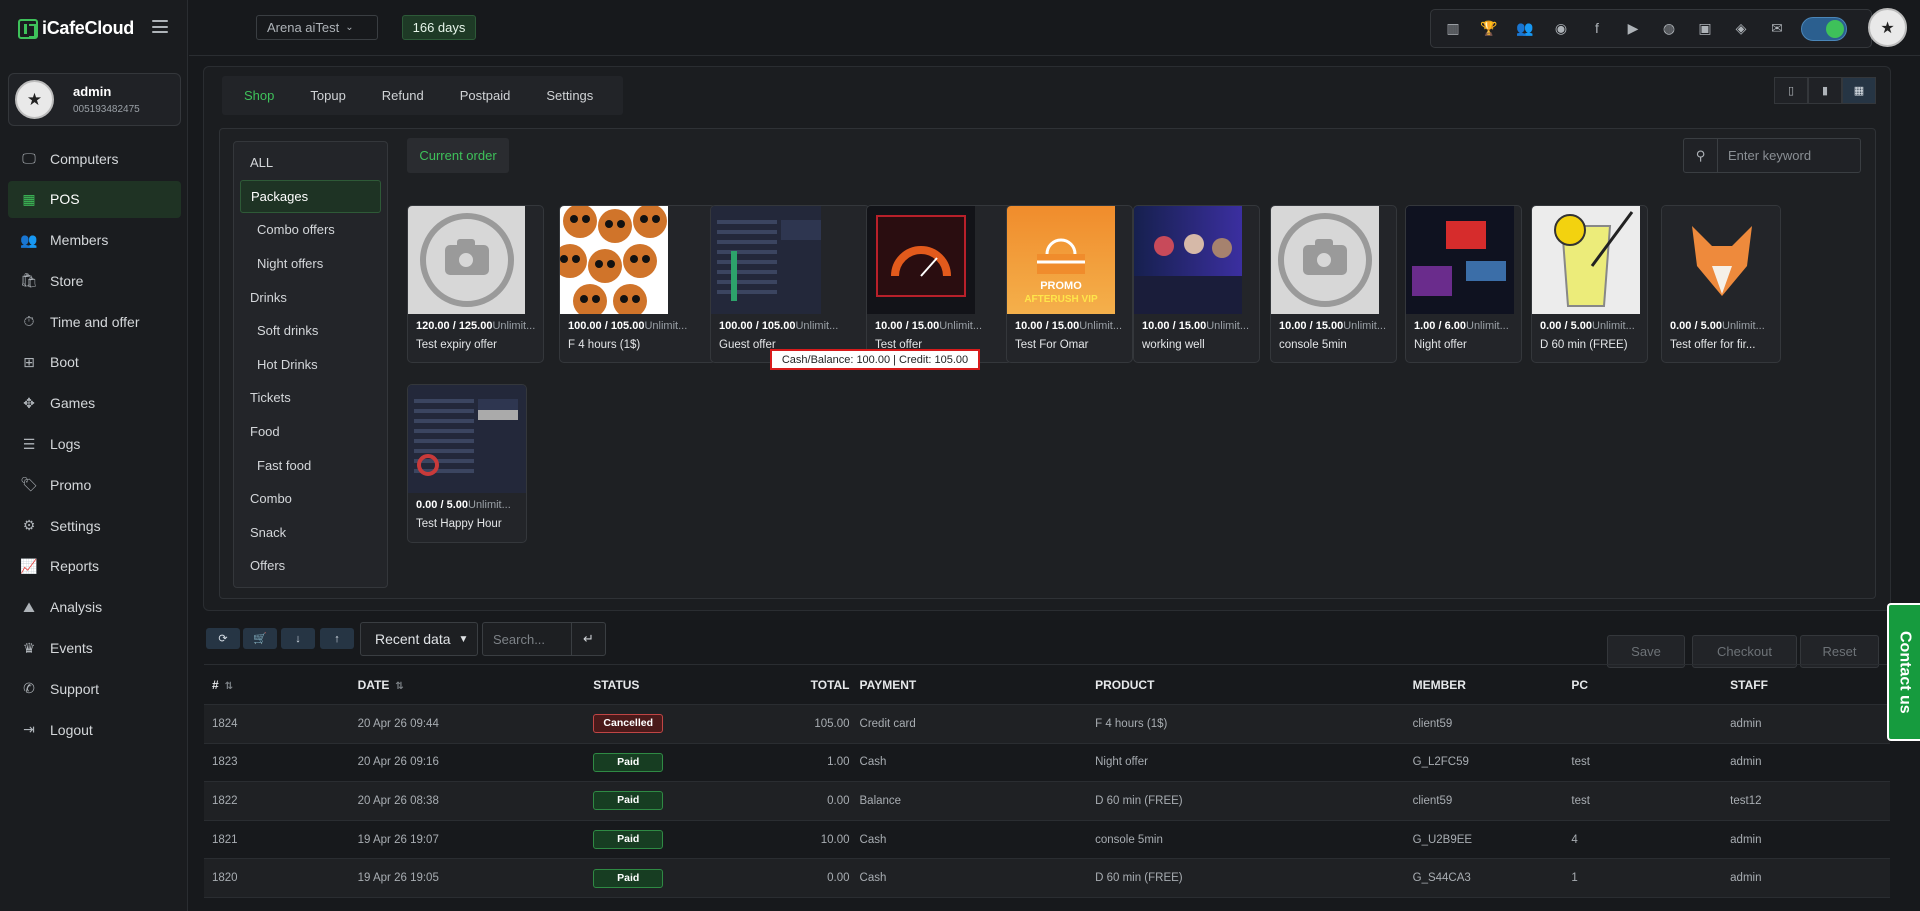 This screenshot has width=1920, height=911. Describe the element at coordinates (94, 99) in the screenshot. I see `user-profile-card: ★ admin 005193482475` at that location.